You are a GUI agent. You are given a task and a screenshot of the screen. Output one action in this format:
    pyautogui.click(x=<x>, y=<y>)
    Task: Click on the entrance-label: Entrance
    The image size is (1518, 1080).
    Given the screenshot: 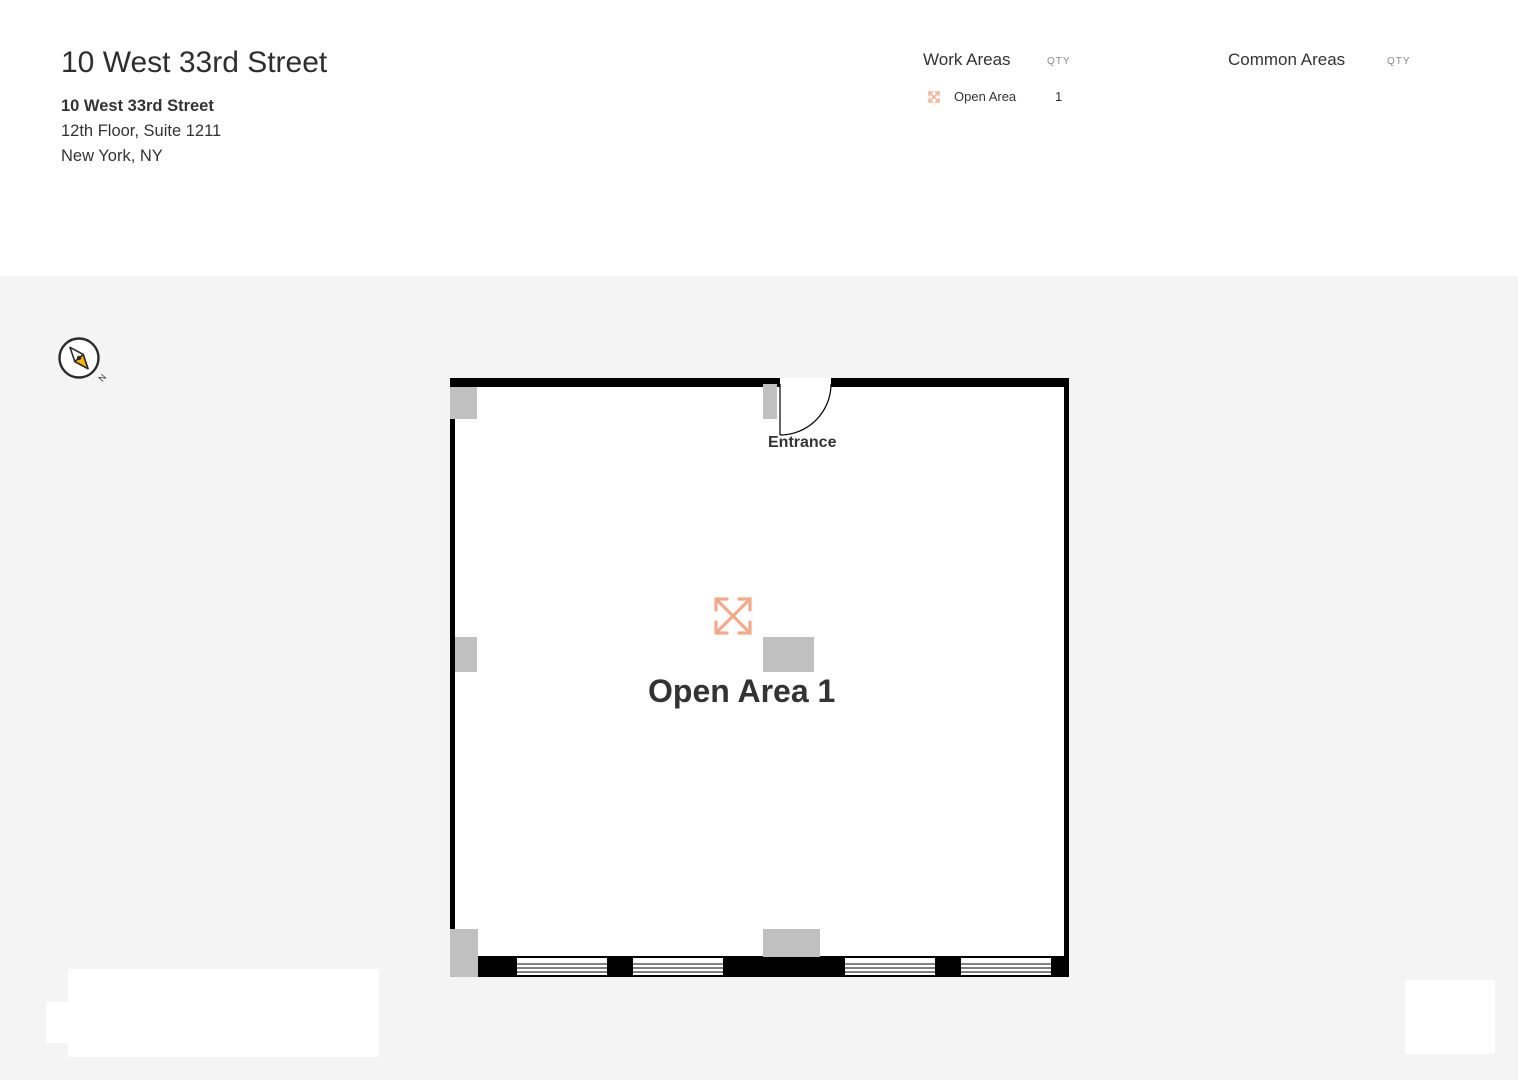 What is the action you would take?
    pyautogui.click(x=802, y=442)
    